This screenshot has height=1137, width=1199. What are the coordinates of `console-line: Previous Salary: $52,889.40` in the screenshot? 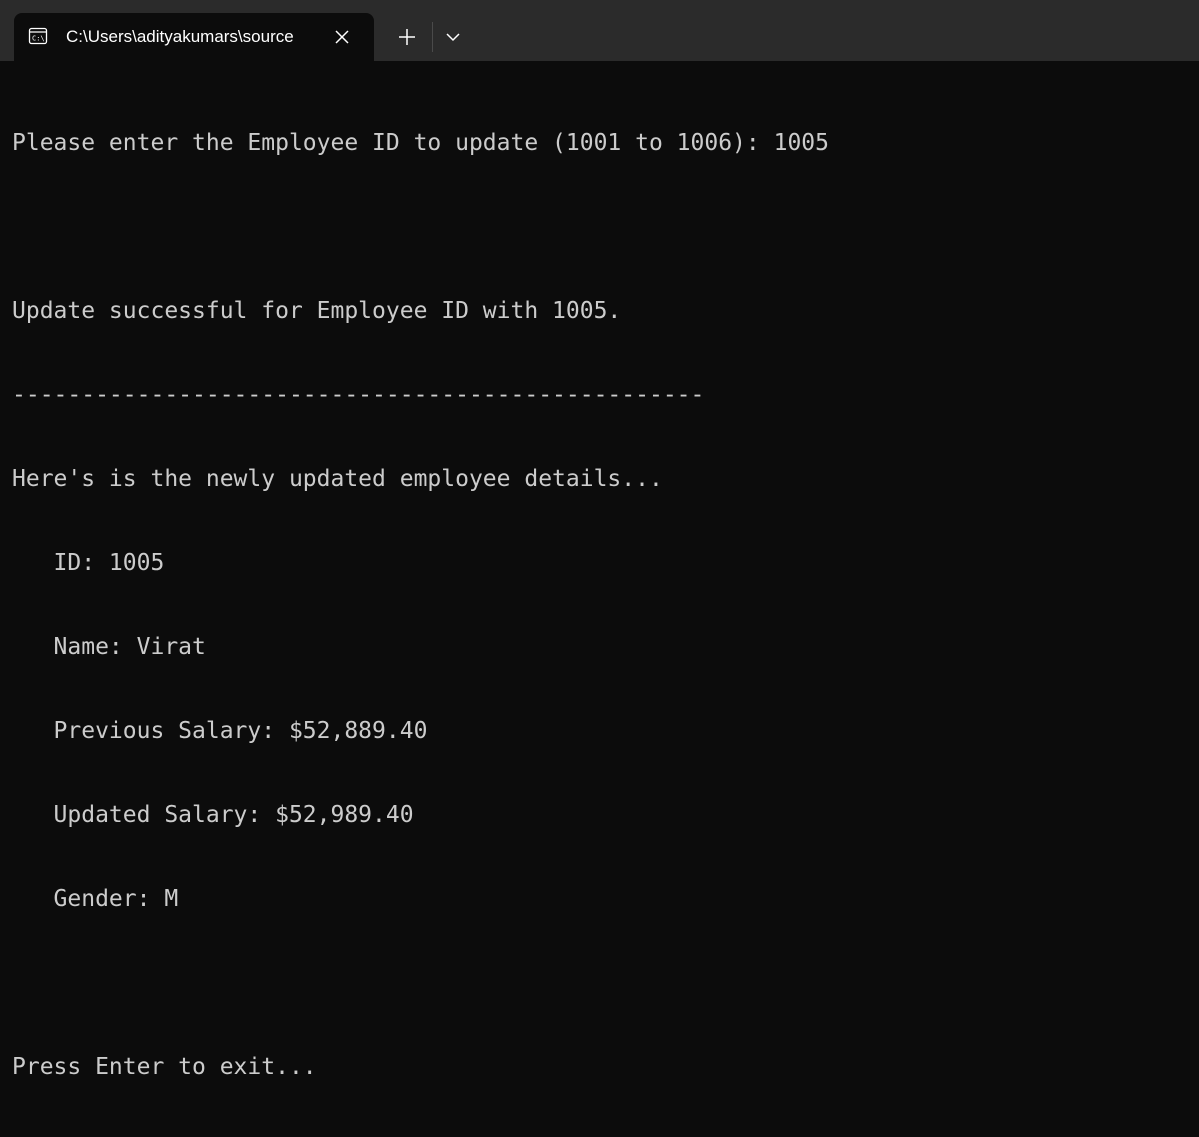 It's located at (220, 731).